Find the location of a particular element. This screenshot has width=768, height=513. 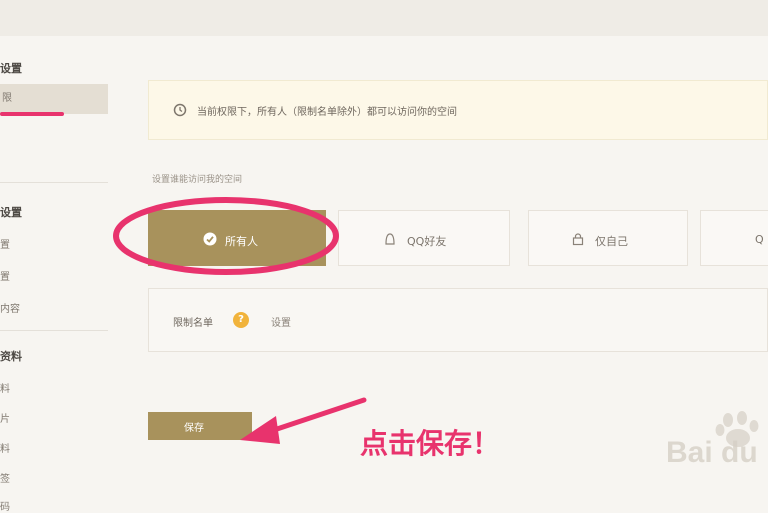

annotation-text: 点击保存！ is located at coordinates (430, 443).